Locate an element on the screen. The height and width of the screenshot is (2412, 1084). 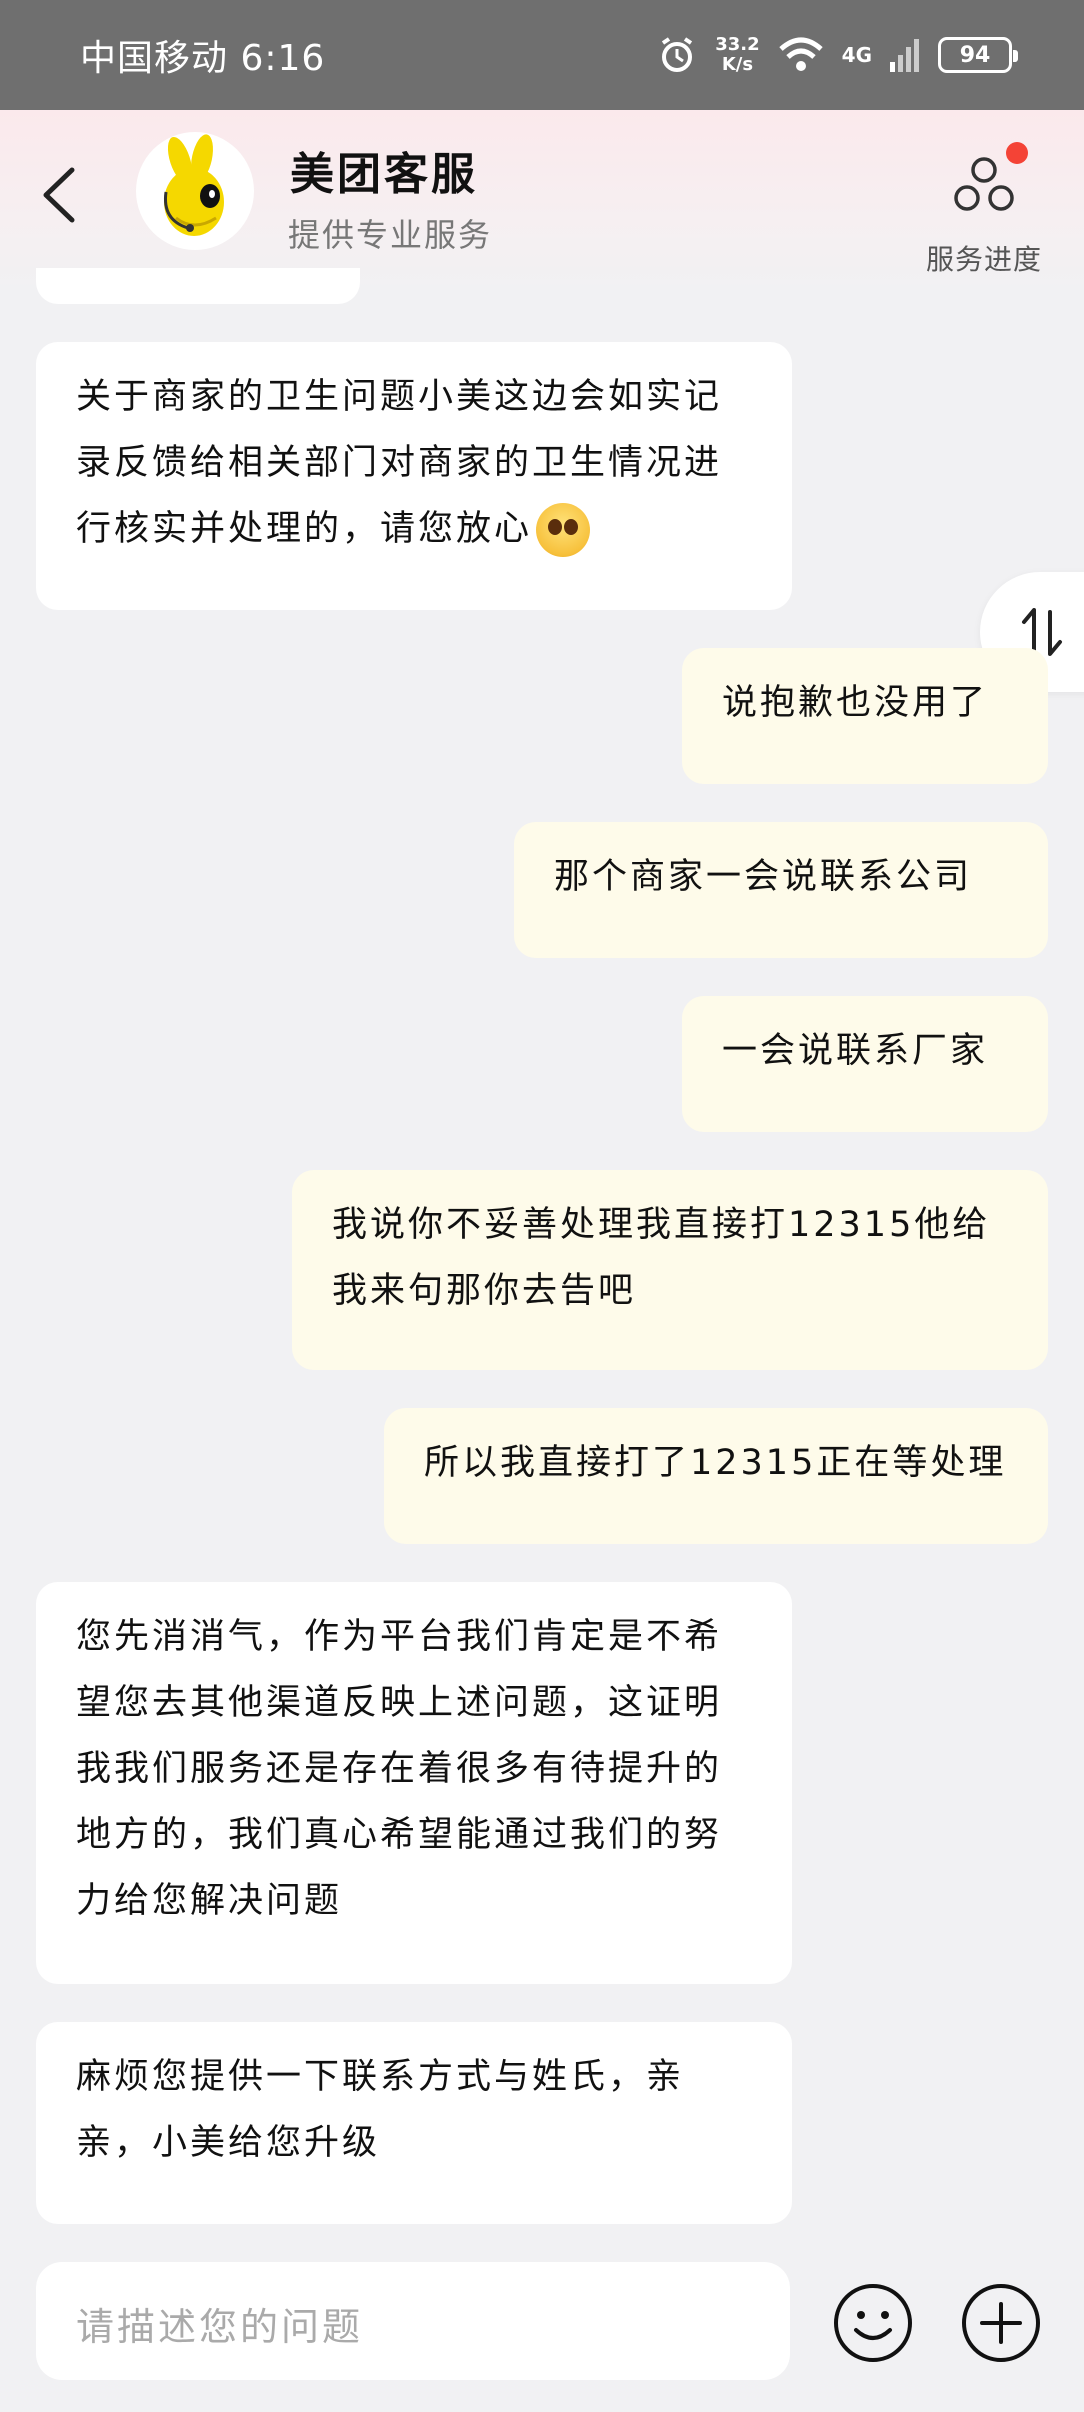
wifi-icon is located at coordinates (800, 54).